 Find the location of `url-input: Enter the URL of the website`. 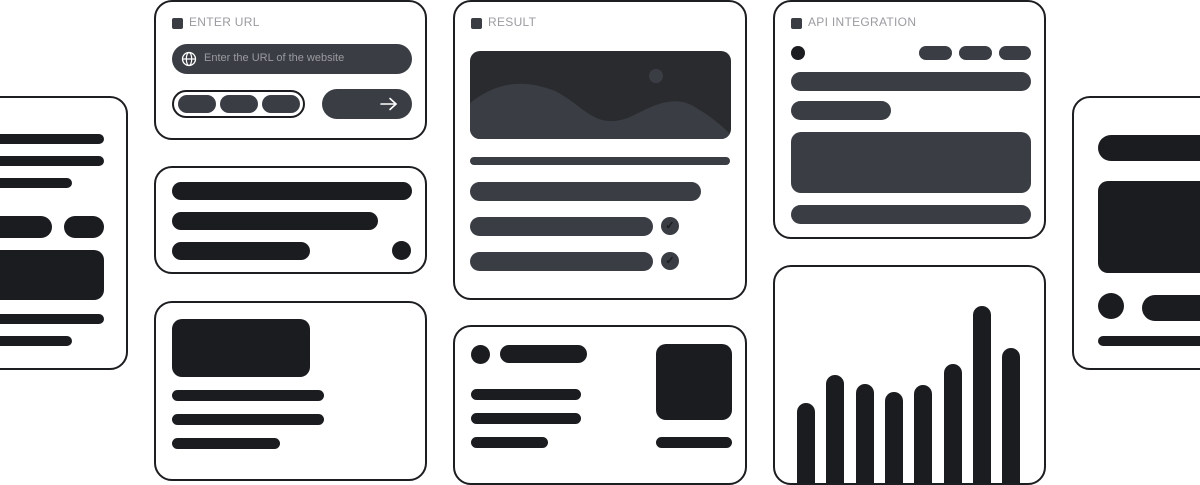

url-input: Enter the URL of the website is located at coordinates (292, 59).